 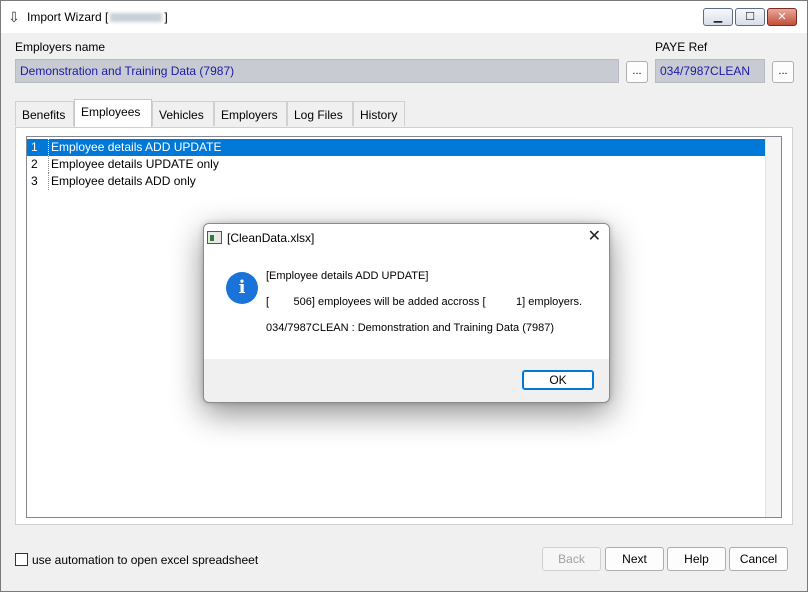 What do you see at coordinates (214, 237) in the screenshot?
I see `spreadsheet-icon` at bounding box center [214, 237].